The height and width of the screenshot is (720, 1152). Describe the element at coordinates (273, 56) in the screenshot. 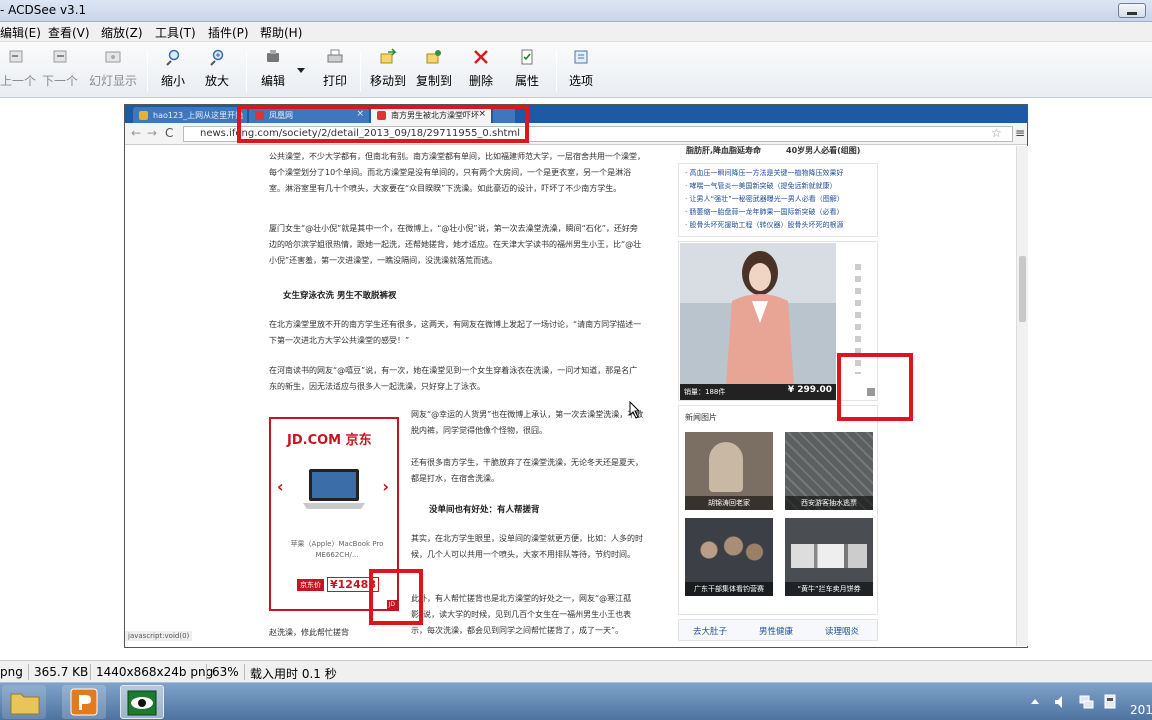

I see `edit-icon` at that location.